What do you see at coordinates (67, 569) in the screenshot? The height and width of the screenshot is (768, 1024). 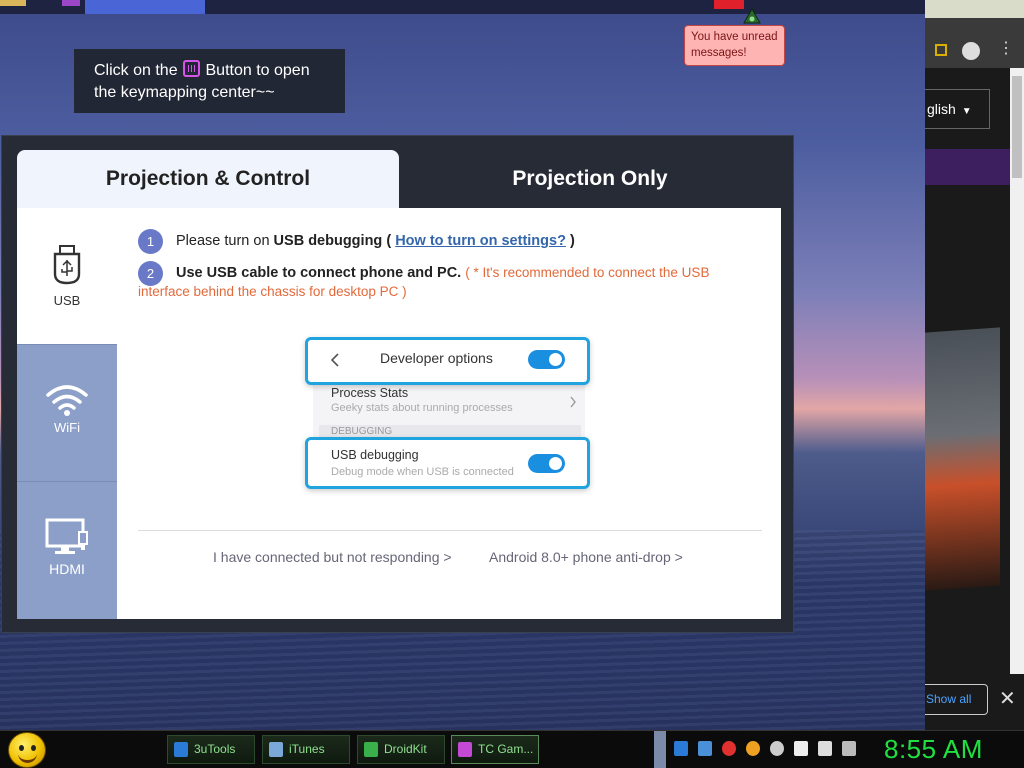 I see `sidebar-item-label: HDMI` at bounding box center [67, 569].